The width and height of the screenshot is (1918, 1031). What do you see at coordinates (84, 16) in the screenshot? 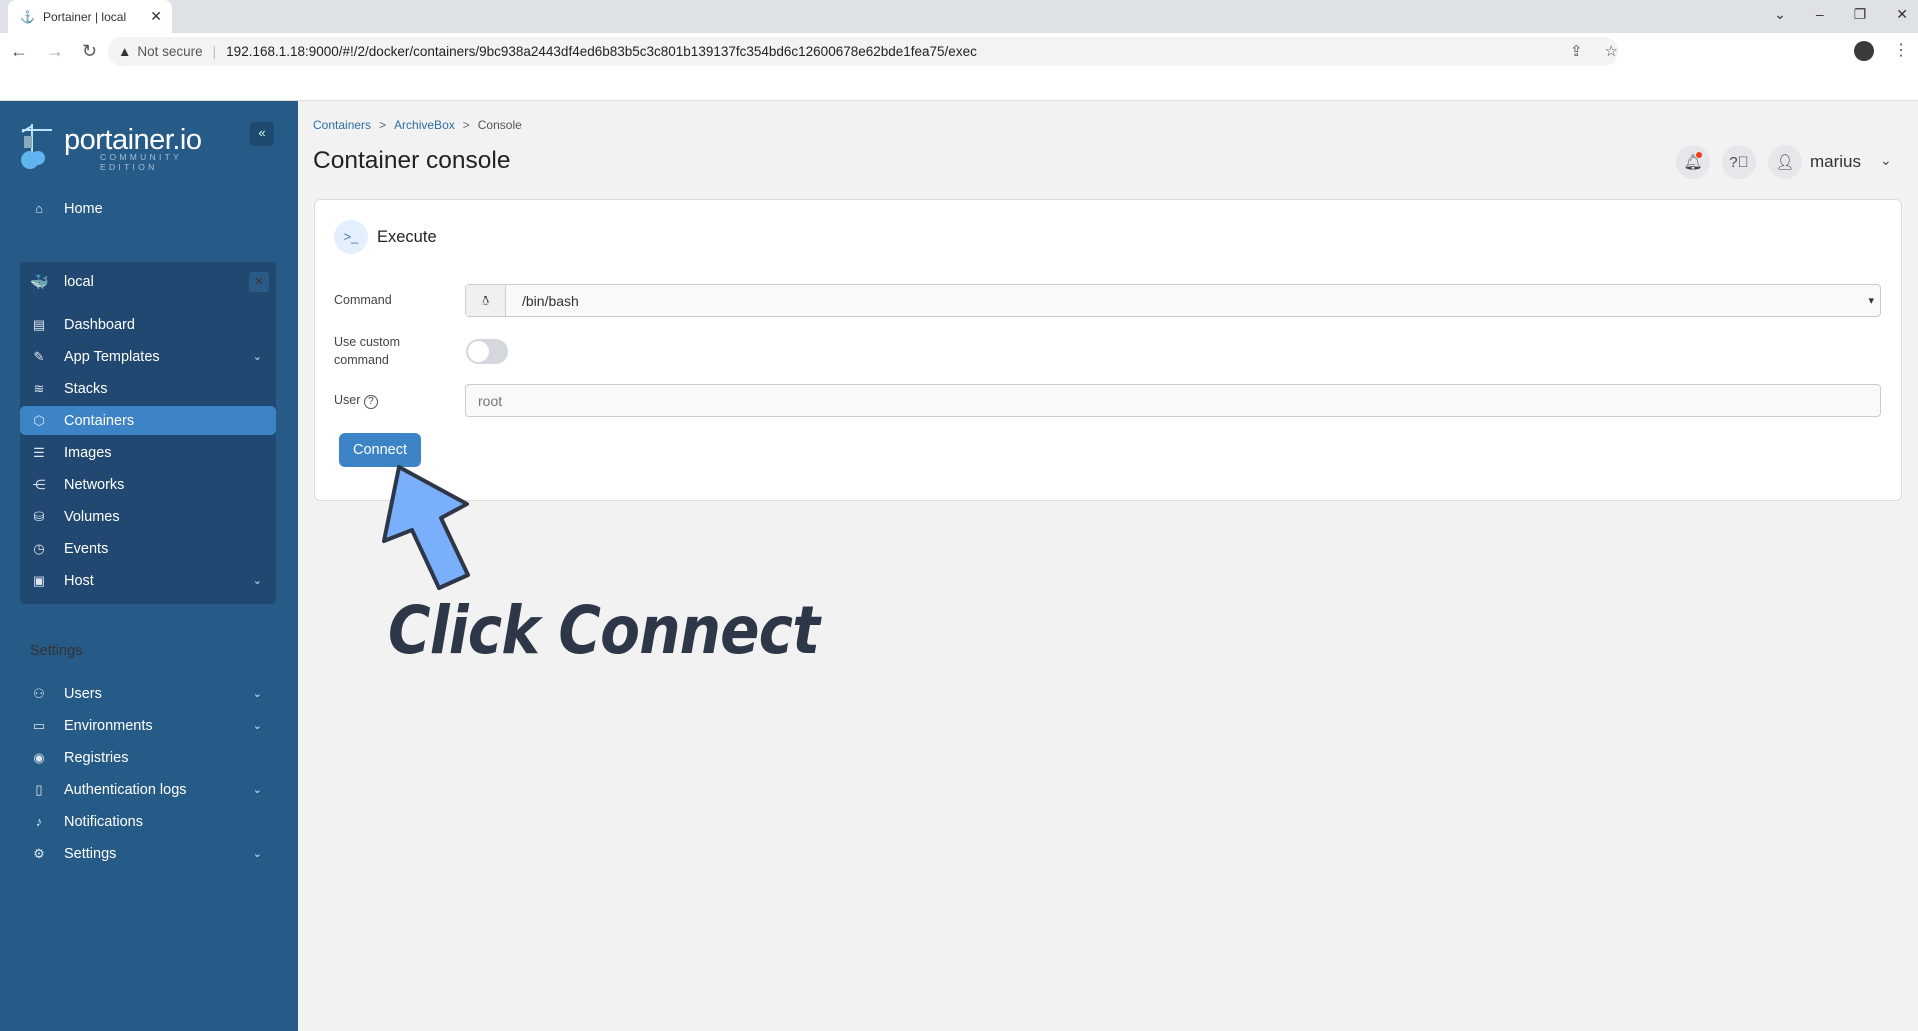
I see `tab-title: Portainer | local` at bounding box center [84, 16].